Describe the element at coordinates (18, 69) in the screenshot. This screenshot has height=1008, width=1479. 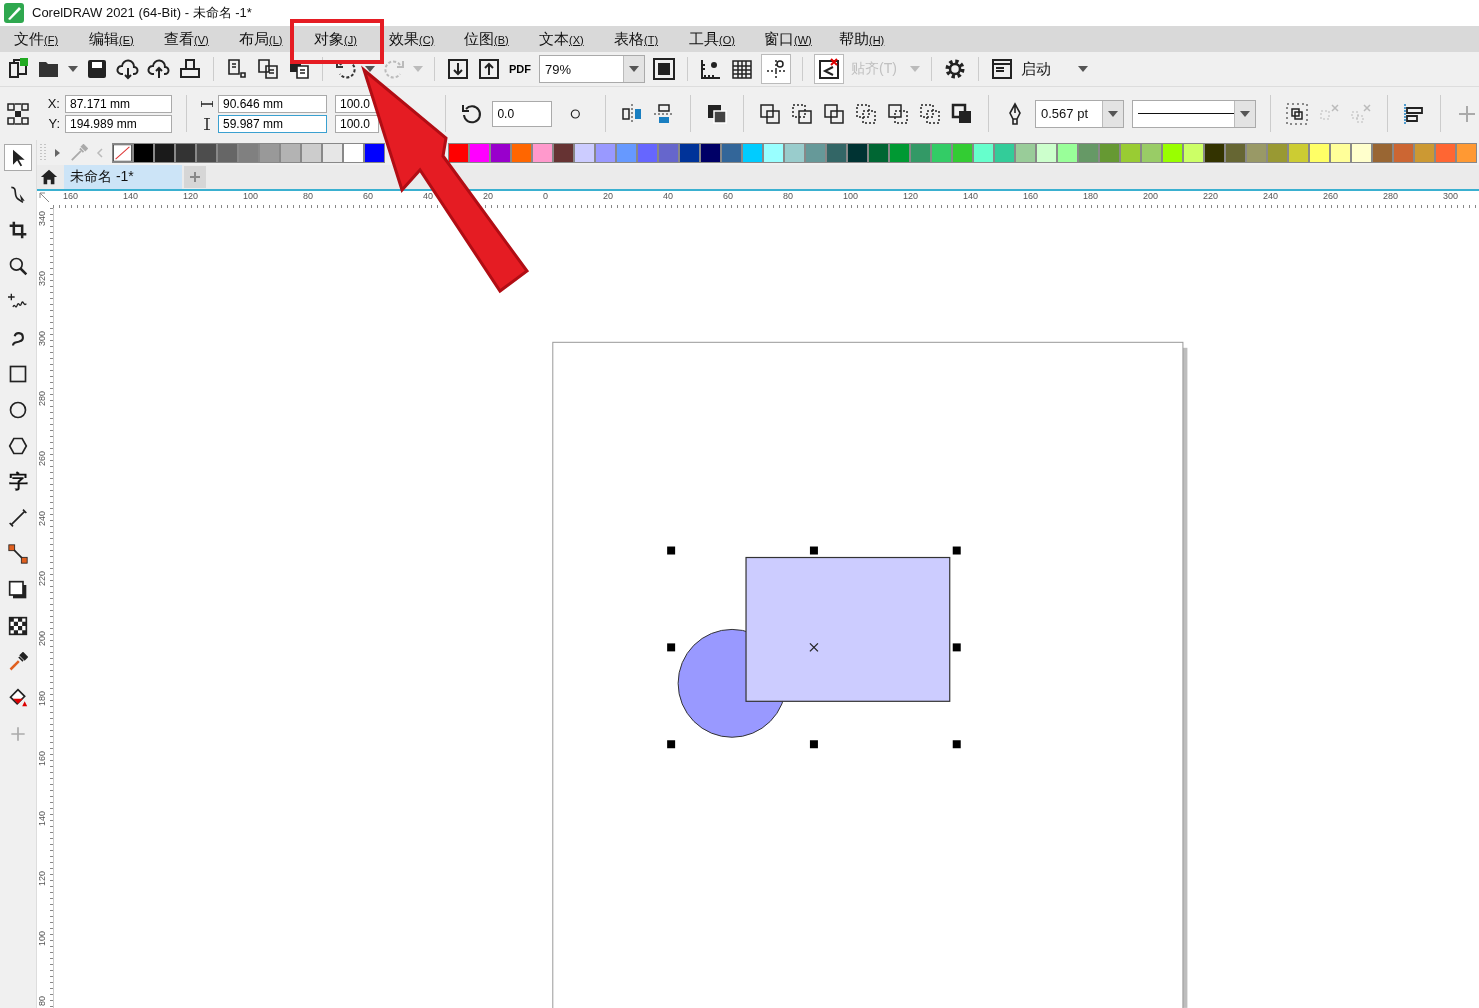
I see `new-document-icon` at that location.